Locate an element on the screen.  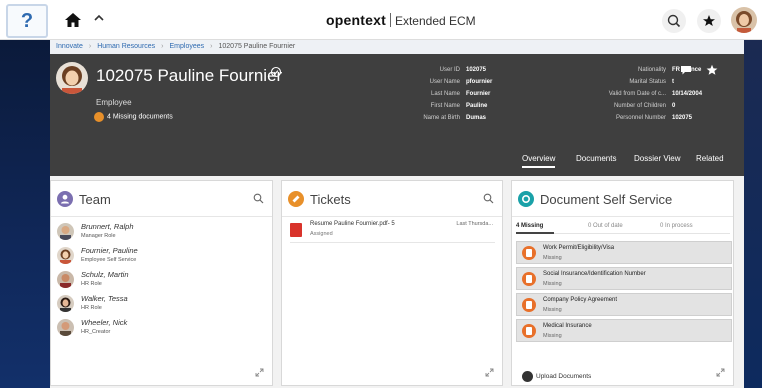
tab-dossier-view: Dossier View is located at coordinates (657, 160).